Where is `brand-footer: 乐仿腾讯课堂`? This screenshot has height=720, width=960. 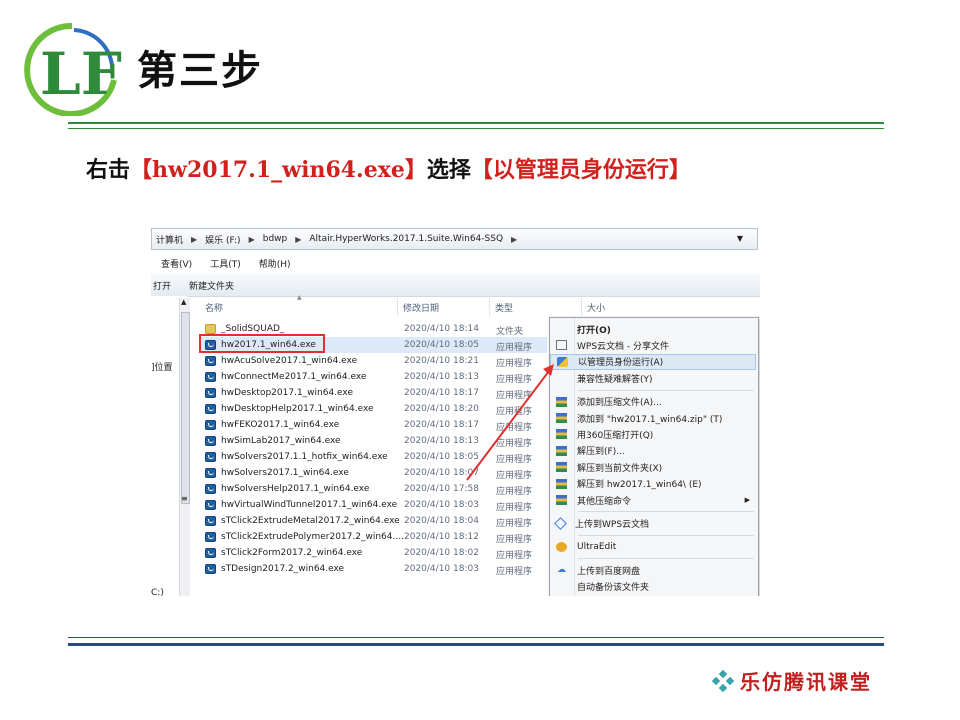 brand-footer: 乐仿腾讯课堂 is located at coordinates (791, 680).